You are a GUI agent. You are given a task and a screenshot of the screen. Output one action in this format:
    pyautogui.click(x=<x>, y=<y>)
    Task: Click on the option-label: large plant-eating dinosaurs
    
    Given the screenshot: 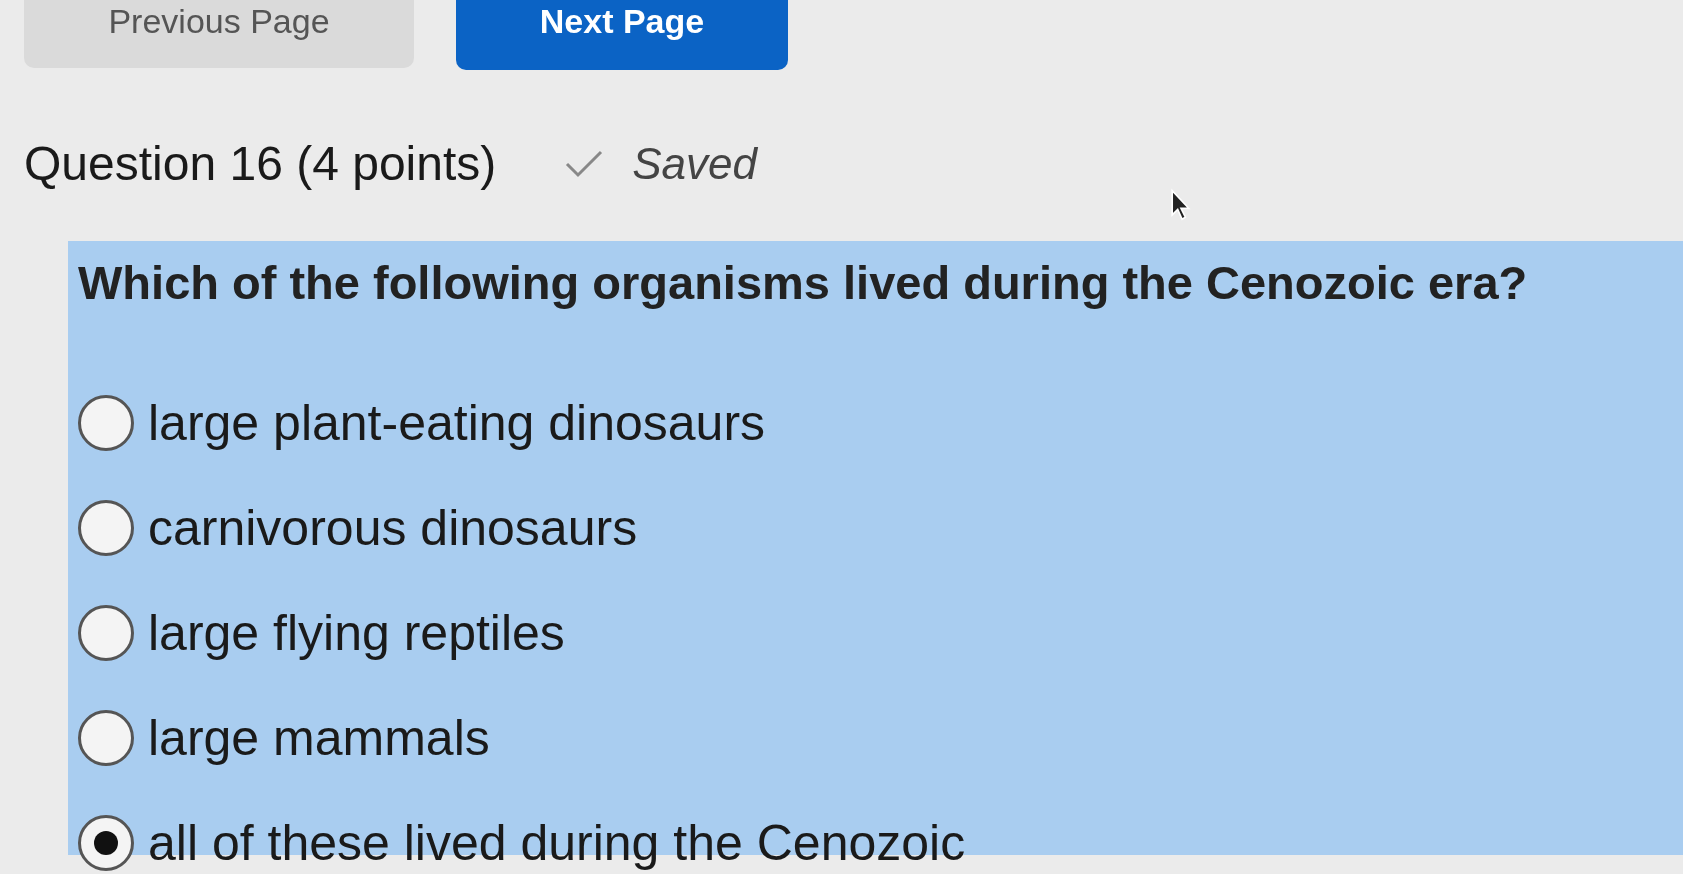 What is the action you would take?
    pyautogui.click(x=457, y=422)
    